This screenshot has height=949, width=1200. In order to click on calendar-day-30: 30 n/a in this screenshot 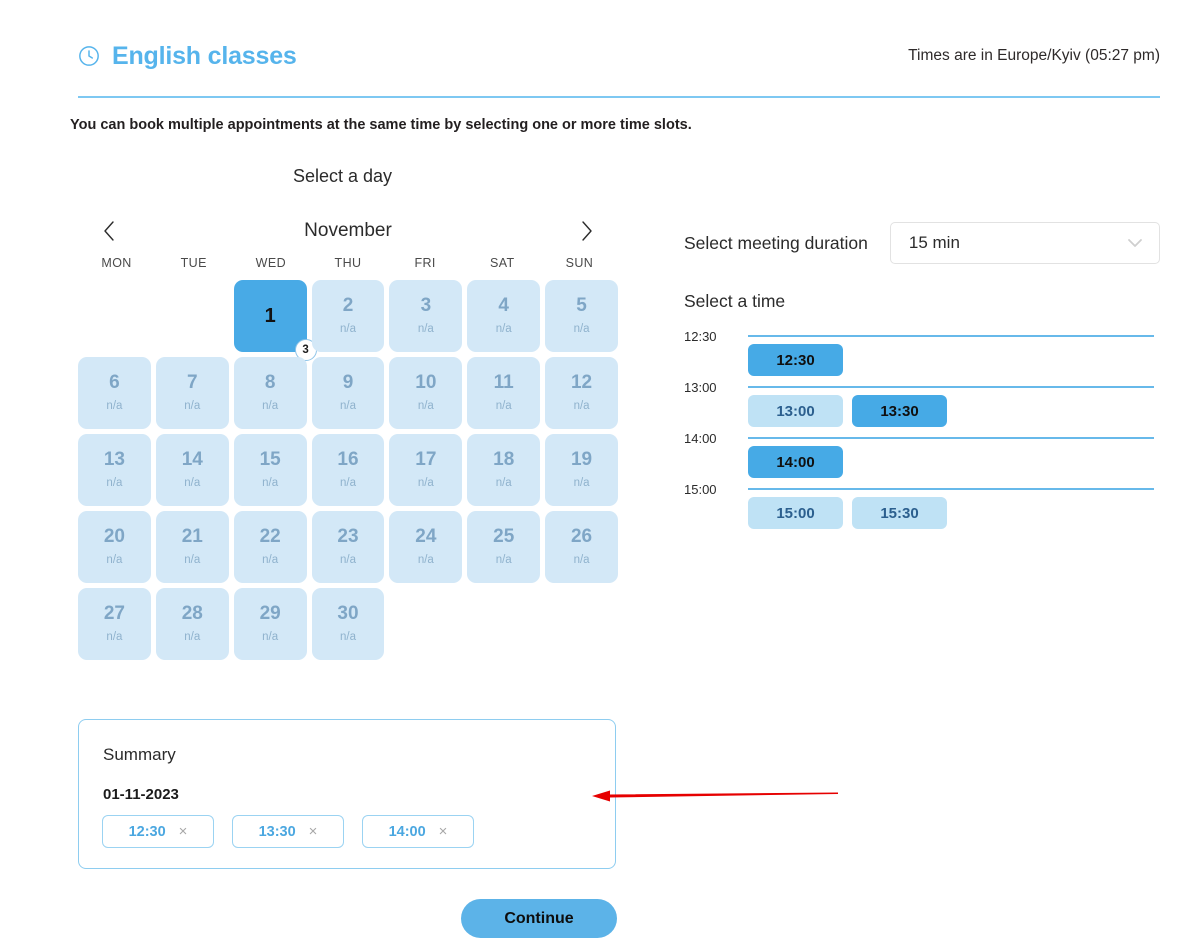, I will do `click(348, 624)`.